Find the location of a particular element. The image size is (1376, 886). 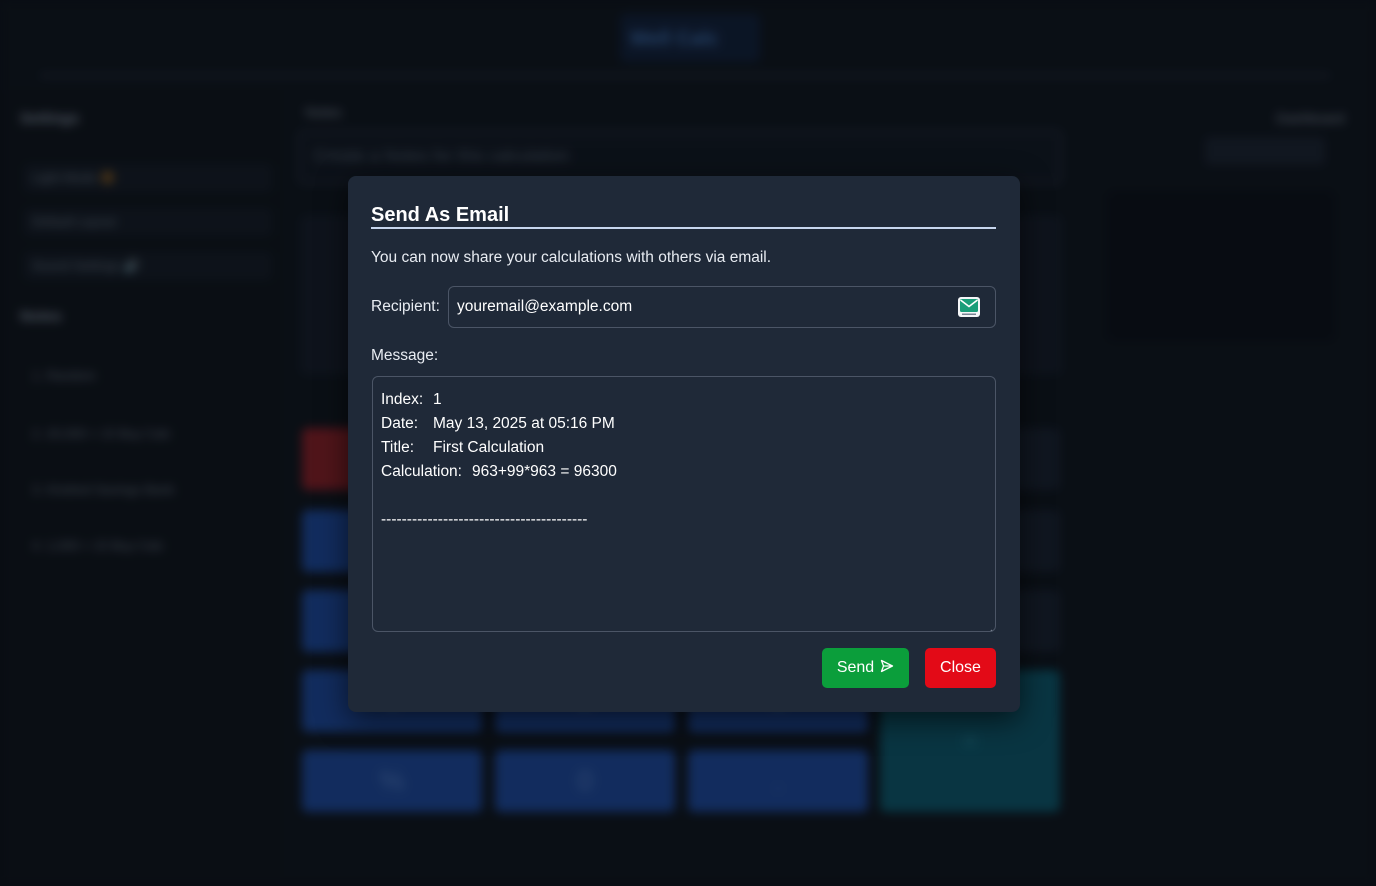

title-underline is located at coordinates (683, 228).